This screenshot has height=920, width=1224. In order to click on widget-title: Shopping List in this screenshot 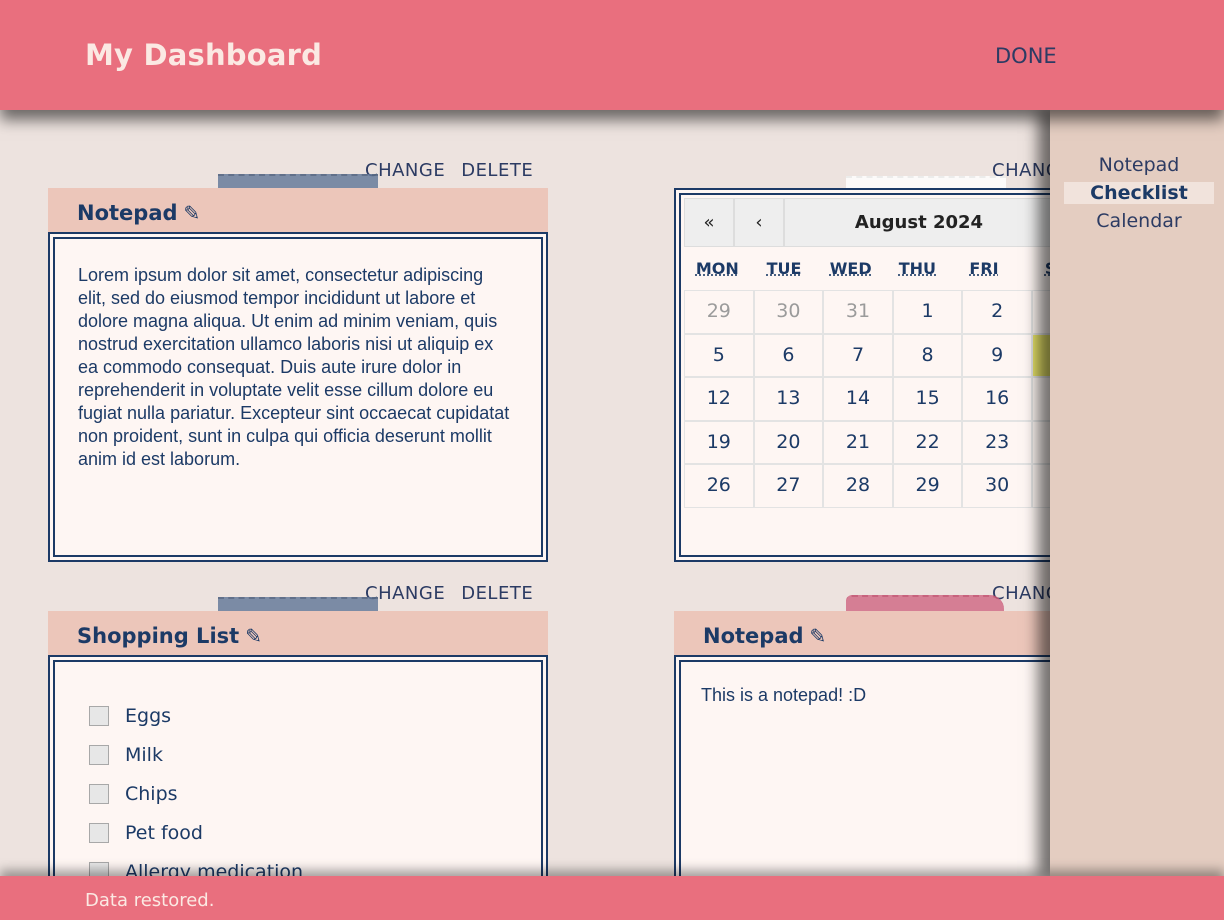, I will do `click(158, 636)`.